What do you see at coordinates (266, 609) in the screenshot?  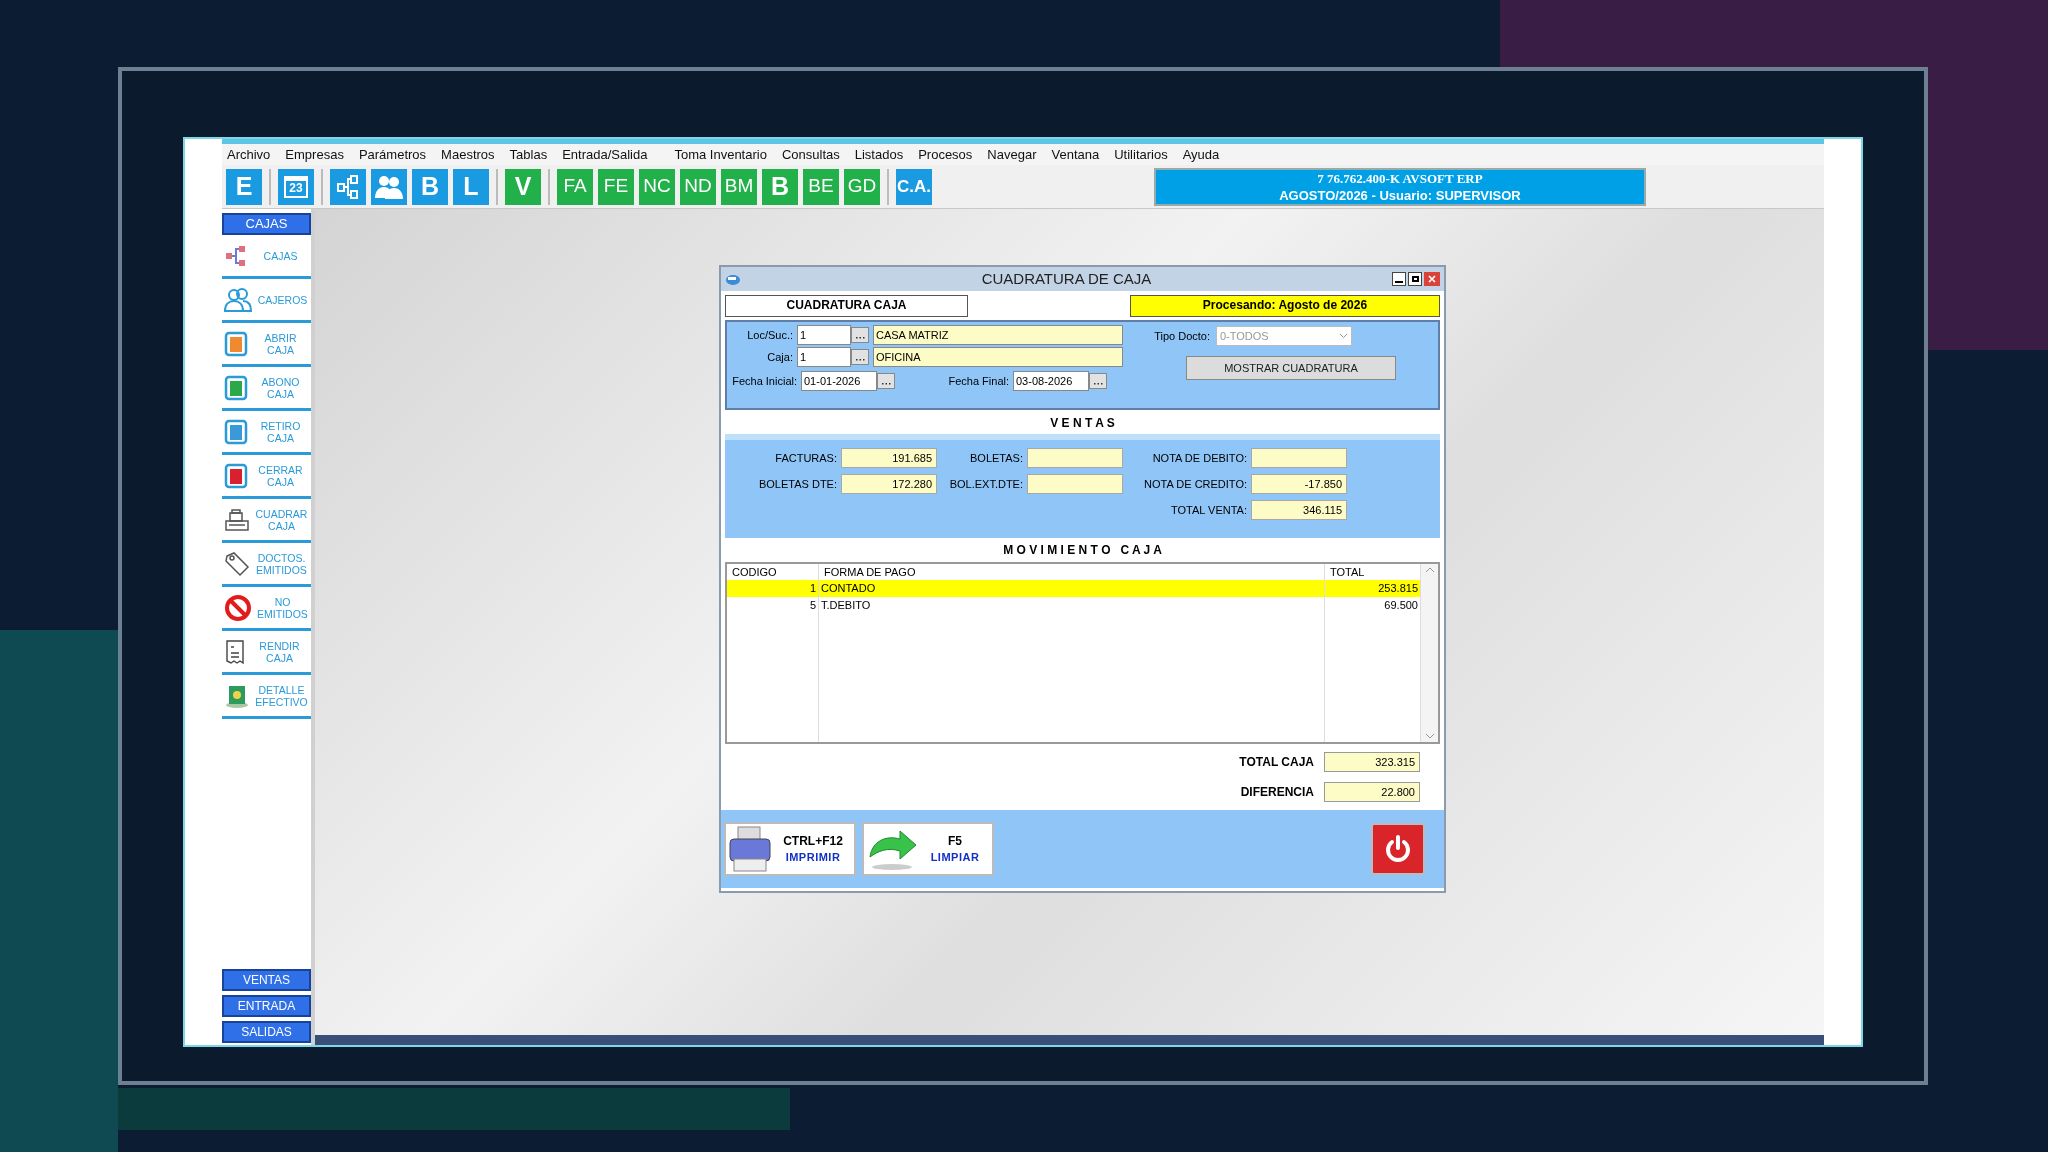 I see `sidebar-item: NO EMITIDOS` at bounding box center [266, 609].